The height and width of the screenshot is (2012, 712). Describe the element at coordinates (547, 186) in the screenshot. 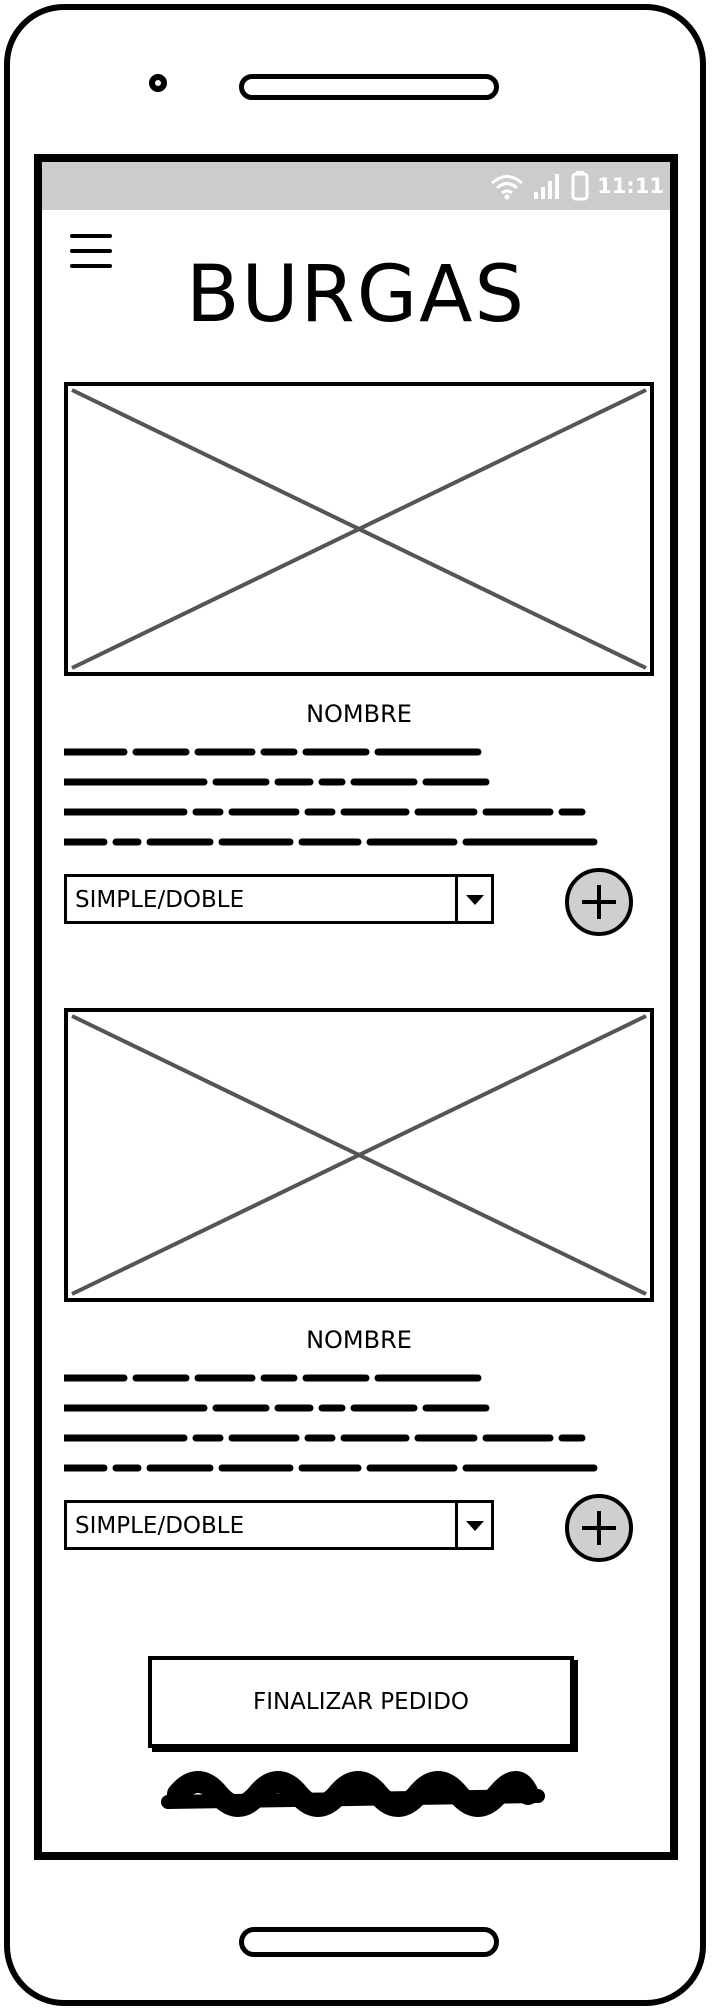

I see `signal-icon` at that location.